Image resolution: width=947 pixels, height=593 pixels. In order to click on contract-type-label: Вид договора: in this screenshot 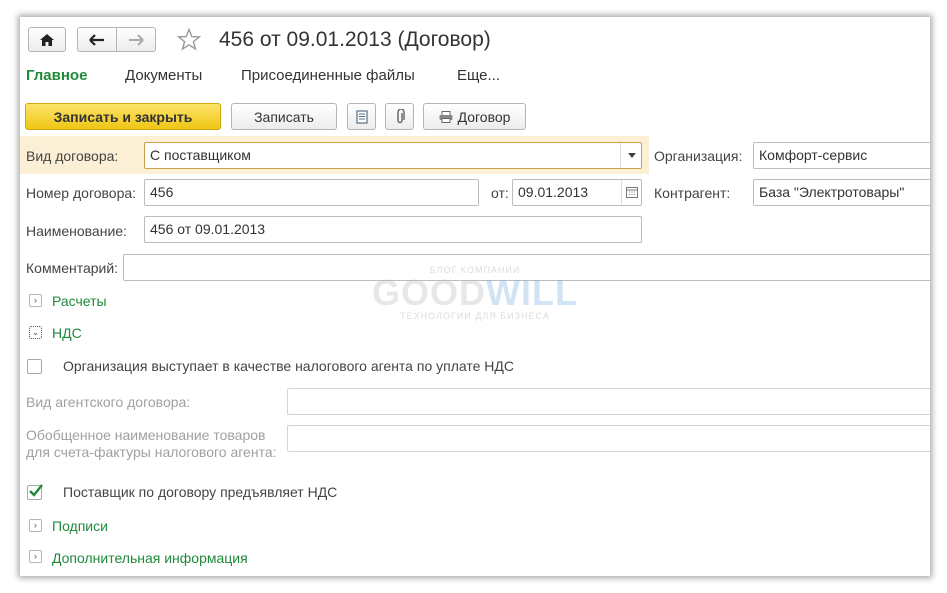, I will do `click(72, 156)`.